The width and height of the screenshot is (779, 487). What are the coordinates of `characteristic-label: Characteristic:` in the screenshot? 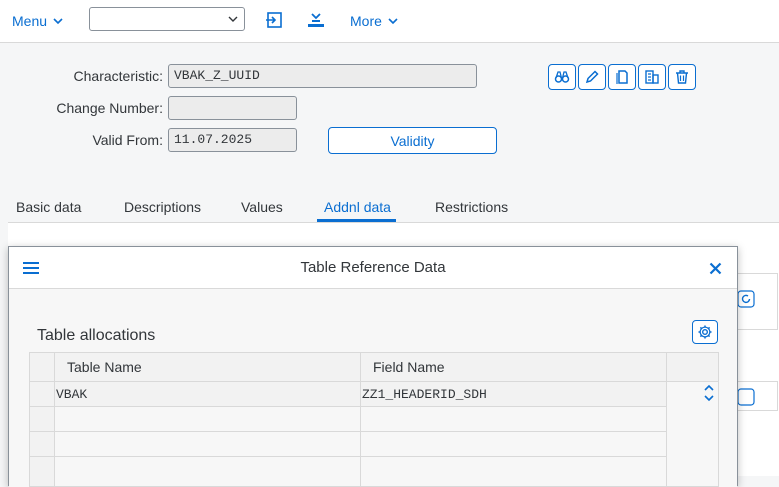 It's located at (118, 76).